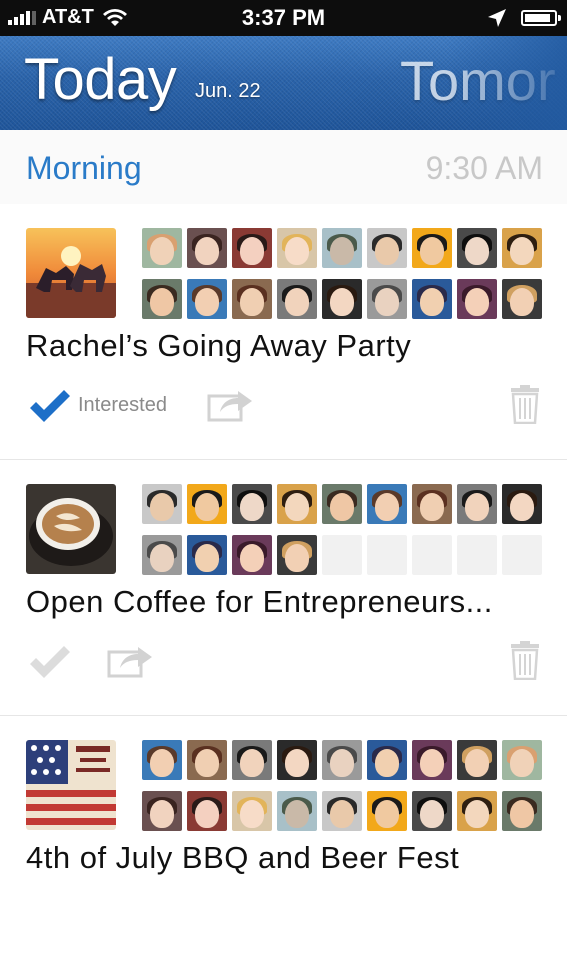 This screenshot has width=567, height=972. I want to click on status-bar: AT&T 3:37 PM, so click(283, 18).